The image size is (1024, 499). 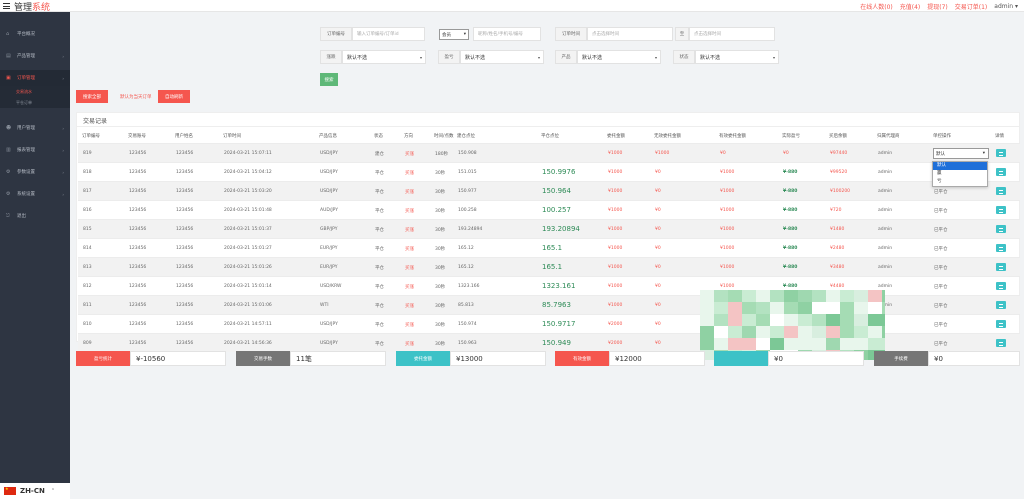 What do you see at coordinates (35, 491) in the screenshot?
I see `language-switcher: ZH-CN ⌃` at bounding box center [35, 491].